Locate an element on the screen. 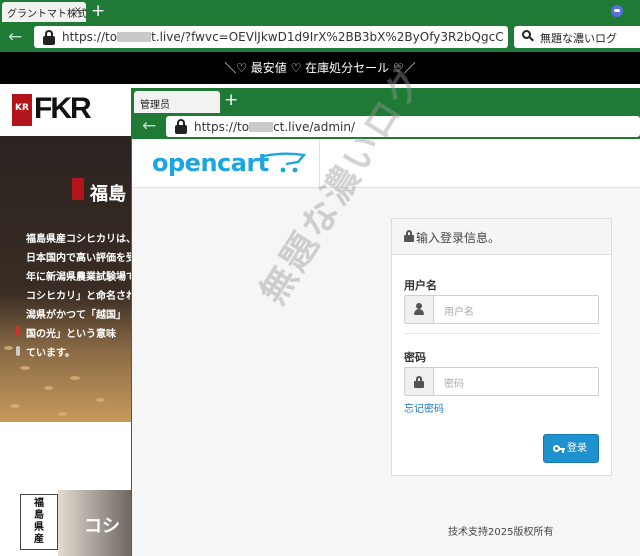 The image size is (640, 556). logo-mark: KR is located at coordinates (22, 110).